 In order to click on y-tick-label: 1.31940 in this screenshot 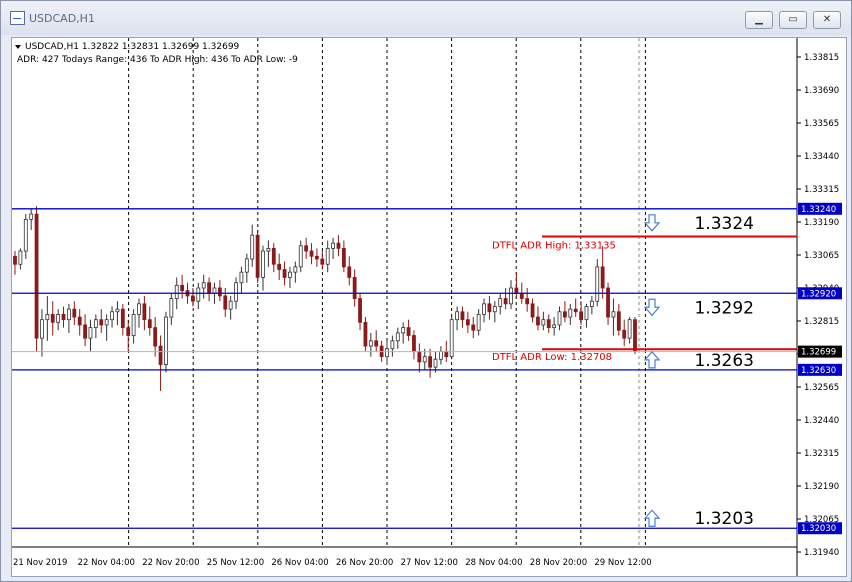, I will do `click(821, 553)`.